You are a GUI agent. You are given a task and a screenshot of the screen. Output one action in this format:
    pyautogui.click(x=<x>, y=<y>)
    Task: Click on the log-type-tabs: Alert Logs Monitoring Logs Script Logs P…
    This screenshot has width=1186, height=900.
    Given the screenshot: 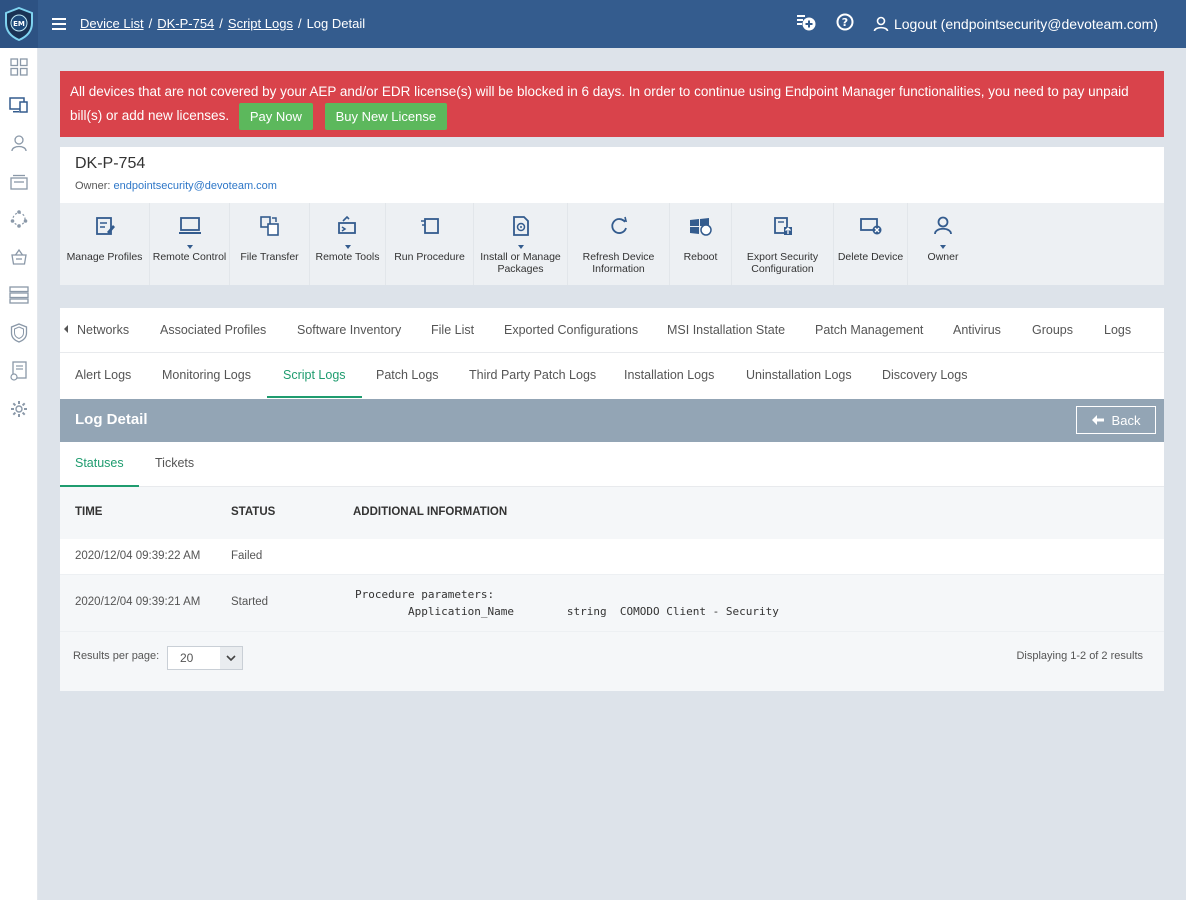 What is the action you would take?
    pyautogui.click(x=612, y=375)
    